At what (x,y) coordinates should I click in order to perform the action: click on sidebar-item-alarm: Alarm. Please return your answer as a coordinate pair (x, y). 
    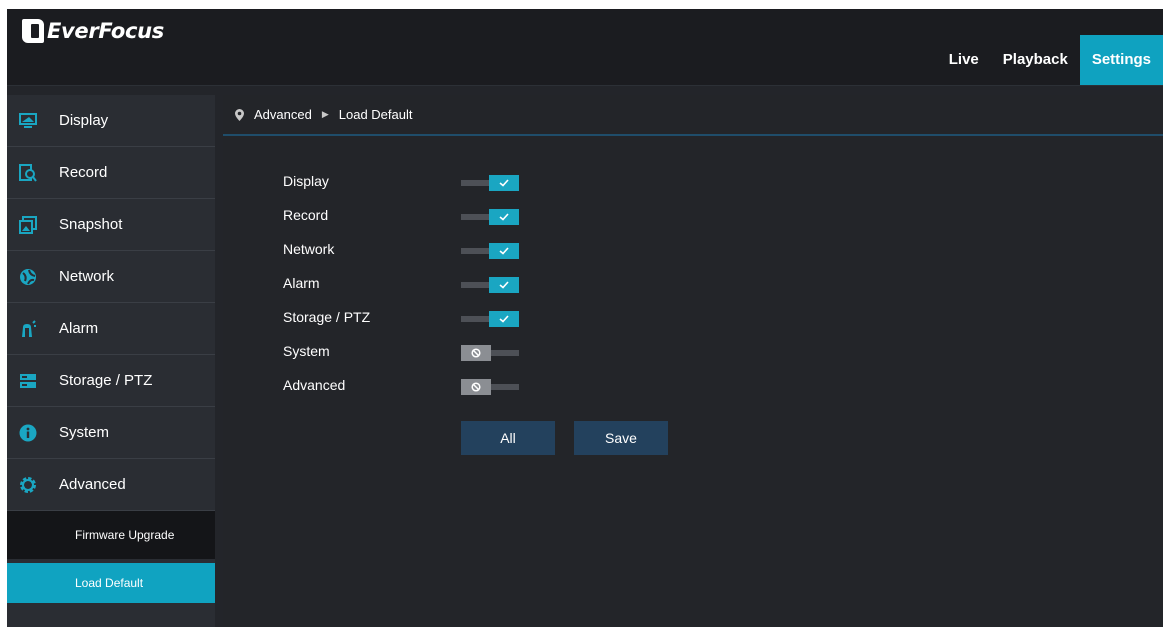
    Looking at the image, I should click on (111, 329).